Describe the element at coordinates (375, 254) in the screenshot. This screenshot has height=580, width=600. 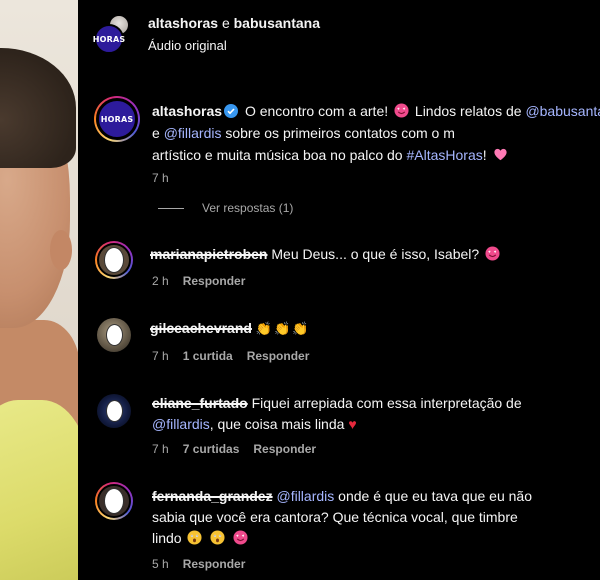
I see `comment-text: Meu Deus... o que é isso, Isabel?` at that location.